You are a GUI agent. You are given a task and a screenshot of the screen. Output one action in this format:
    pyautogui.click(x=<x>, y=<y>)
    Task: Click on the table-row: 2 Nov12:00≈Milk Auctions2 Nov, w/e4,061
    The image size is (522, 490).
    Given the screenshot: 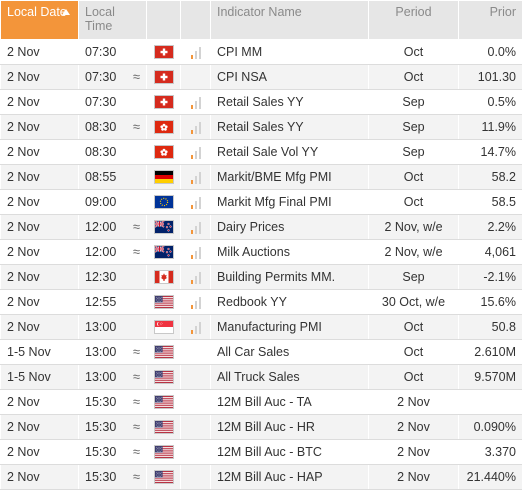 What is the action you would take?
    pyautogui.click(x=261, y=252)
    